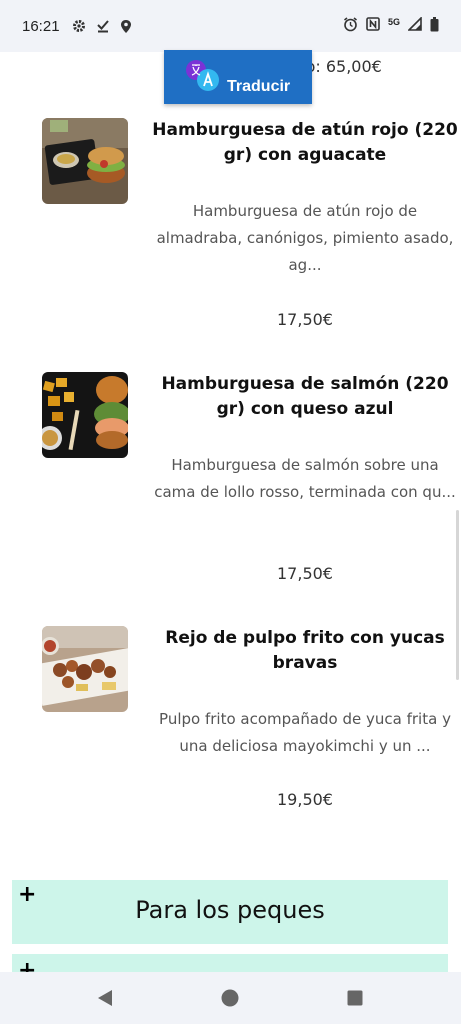 Image resolution: width=461 pixels, height=1024 pixels. Describe the element at coordinates (434, 26) in the screenshot. I see `battery-icon` at that location.